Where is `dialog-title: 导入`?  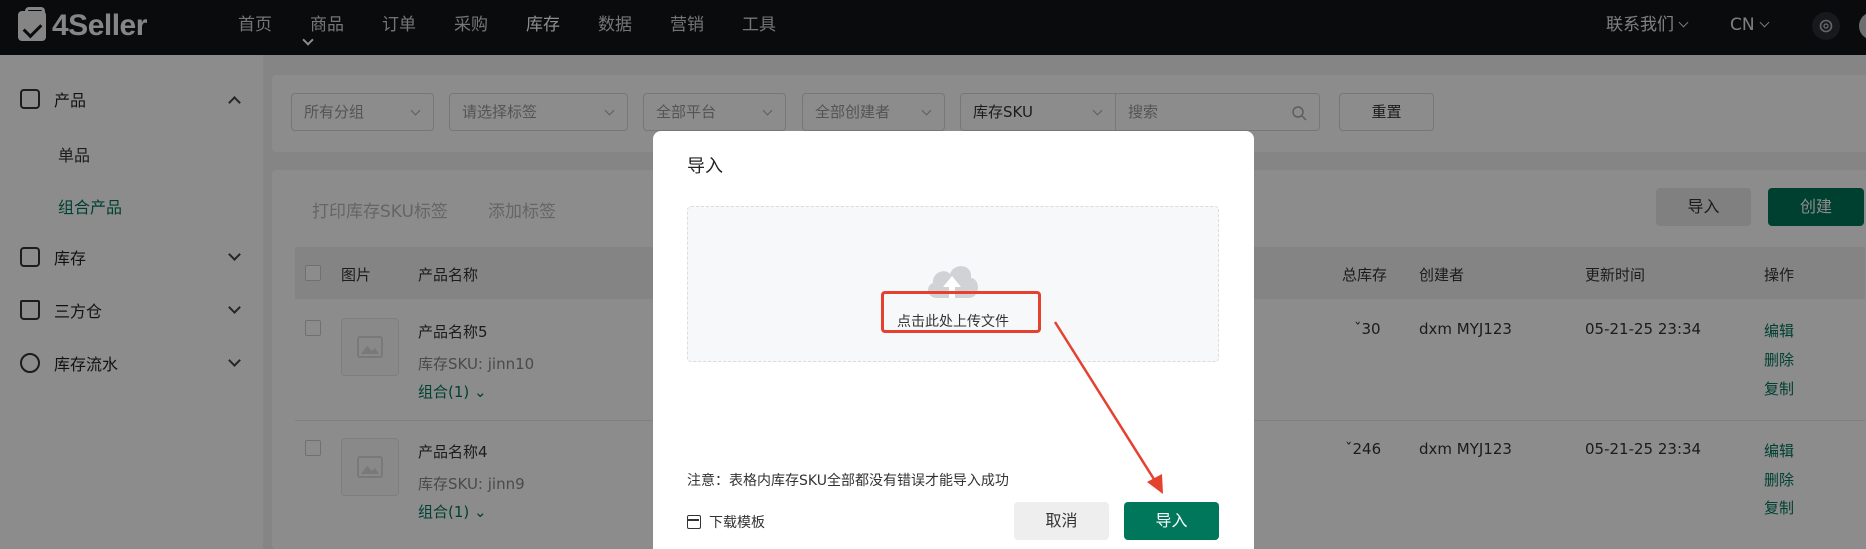 dialog-title: 导入 is located at coordinates (705, 166).